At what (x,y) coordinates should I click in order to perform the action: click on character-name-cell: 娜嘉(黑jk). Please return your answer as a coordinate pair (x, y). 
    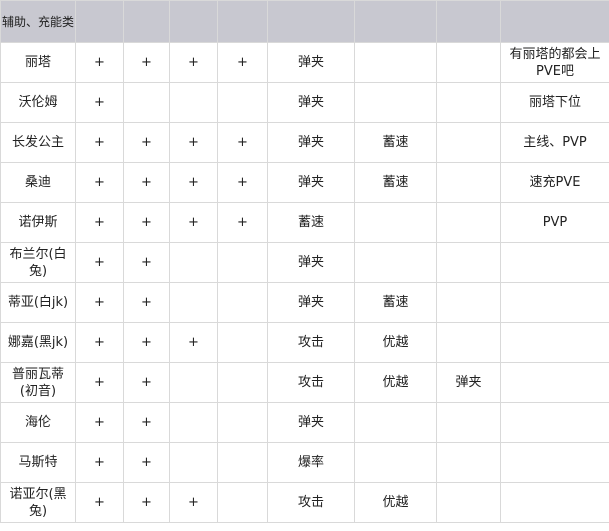
    Looking at the image, I should click on (38, 342).